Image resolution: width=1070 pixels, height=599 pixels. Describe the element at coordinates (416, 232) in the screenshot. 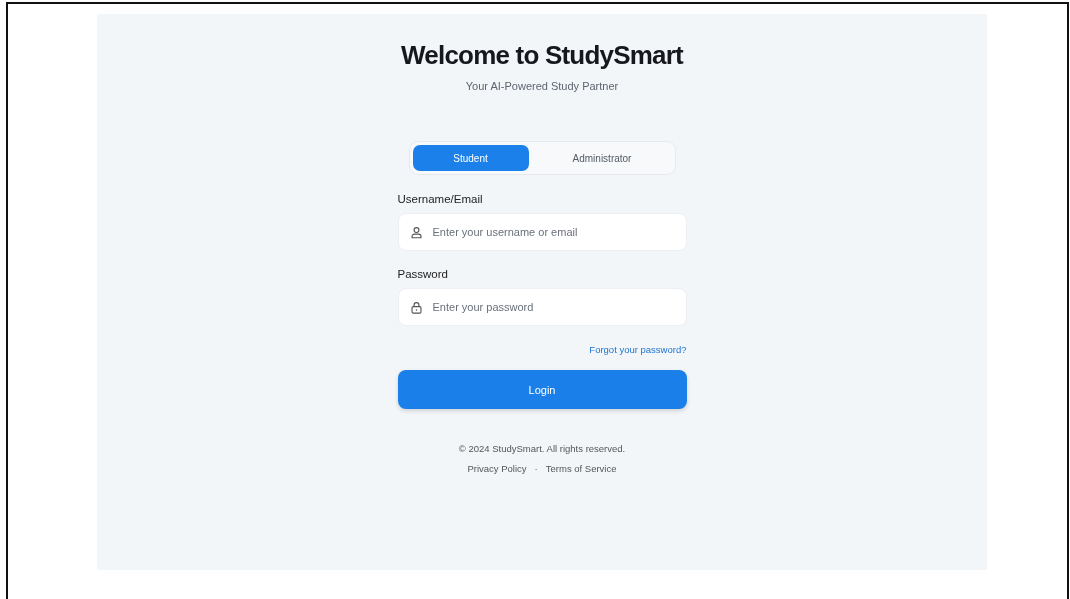

I see `person-icon` at that location.